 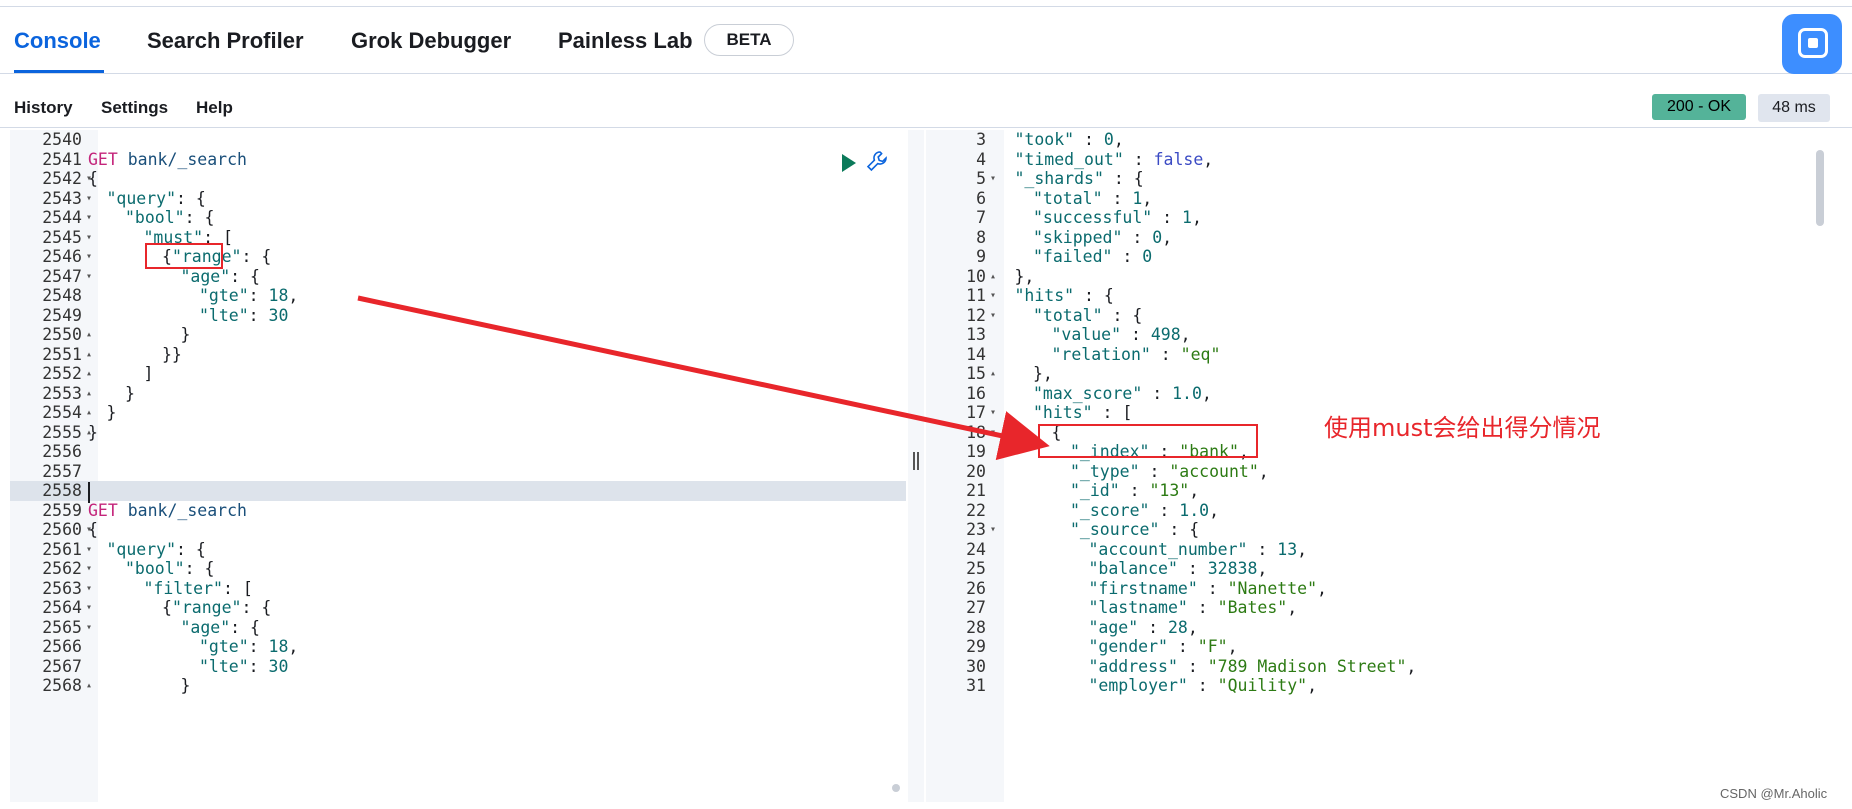 I want to click on fold-close-icon: ▴, so click(x=89, y=334).